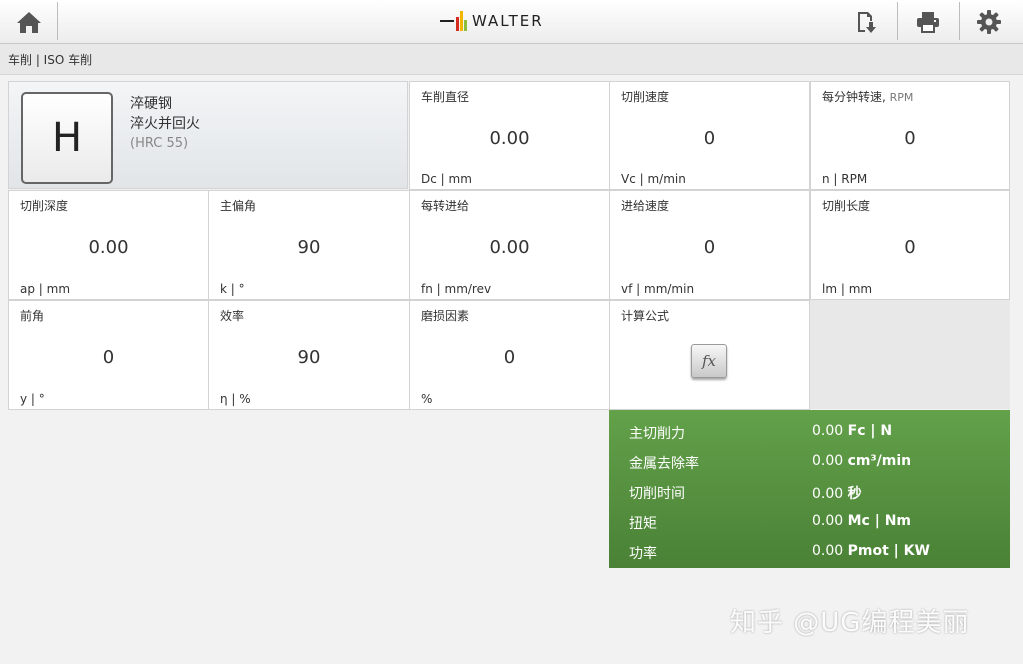 The width and height of the screenshot is (1023, 664). What do you see at coordinates (32, 399) in the screenshot?
I see `field-unit: y | °` at bounding box center [32, 399].